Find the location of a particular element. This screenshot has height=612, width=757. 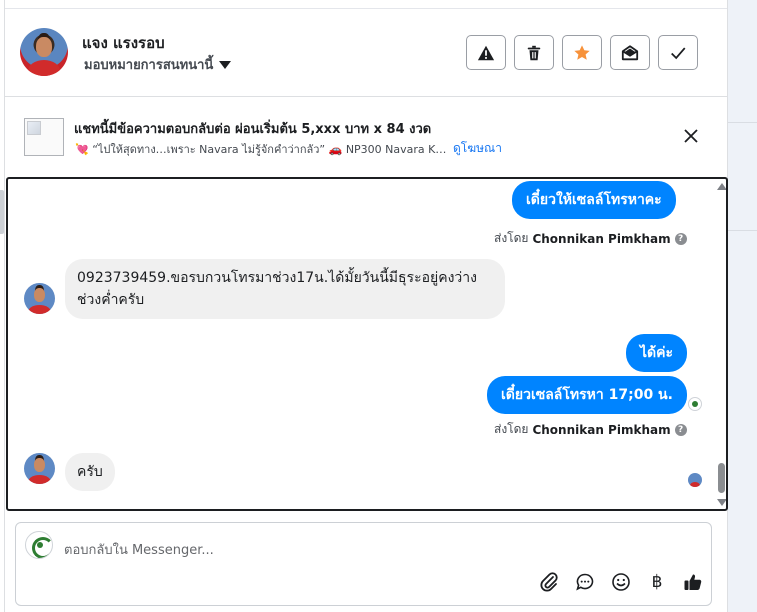

check-icon is located at coordinates (678, 52).